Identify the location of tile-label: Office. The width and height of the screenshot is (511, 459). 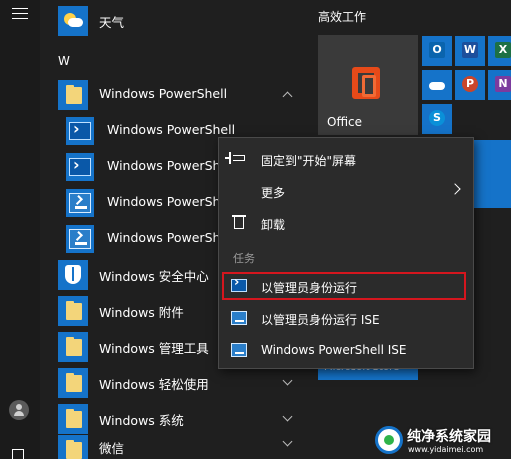
(345, 122).